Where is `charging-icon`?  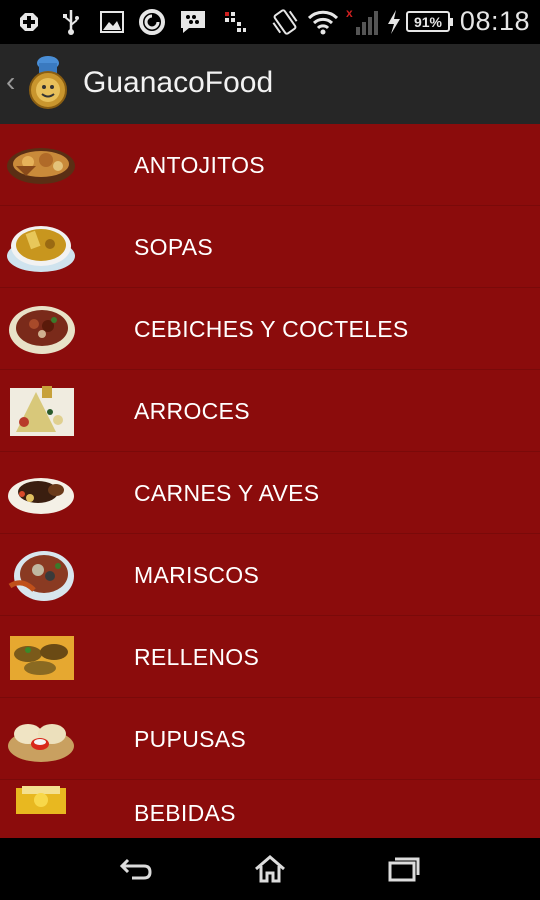
charging-icon is located at coordinates (394, 22).